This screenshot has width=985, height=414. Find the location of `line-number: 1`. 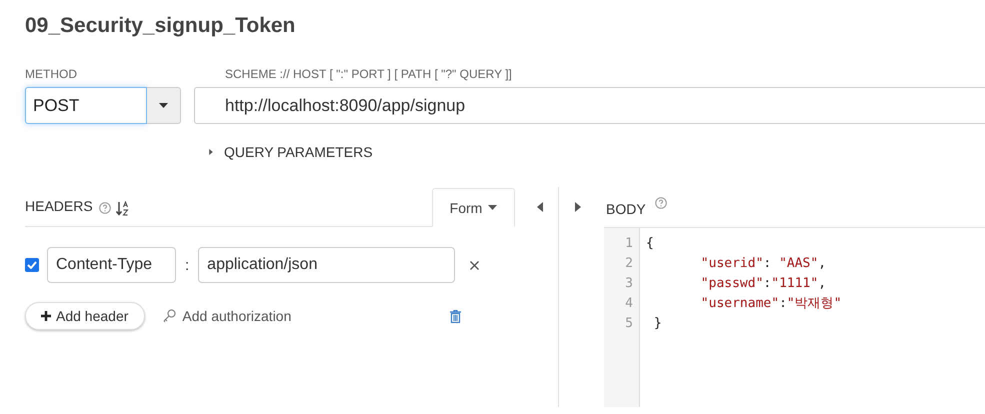

line-number: 1 is located at coordinates (629, 244).